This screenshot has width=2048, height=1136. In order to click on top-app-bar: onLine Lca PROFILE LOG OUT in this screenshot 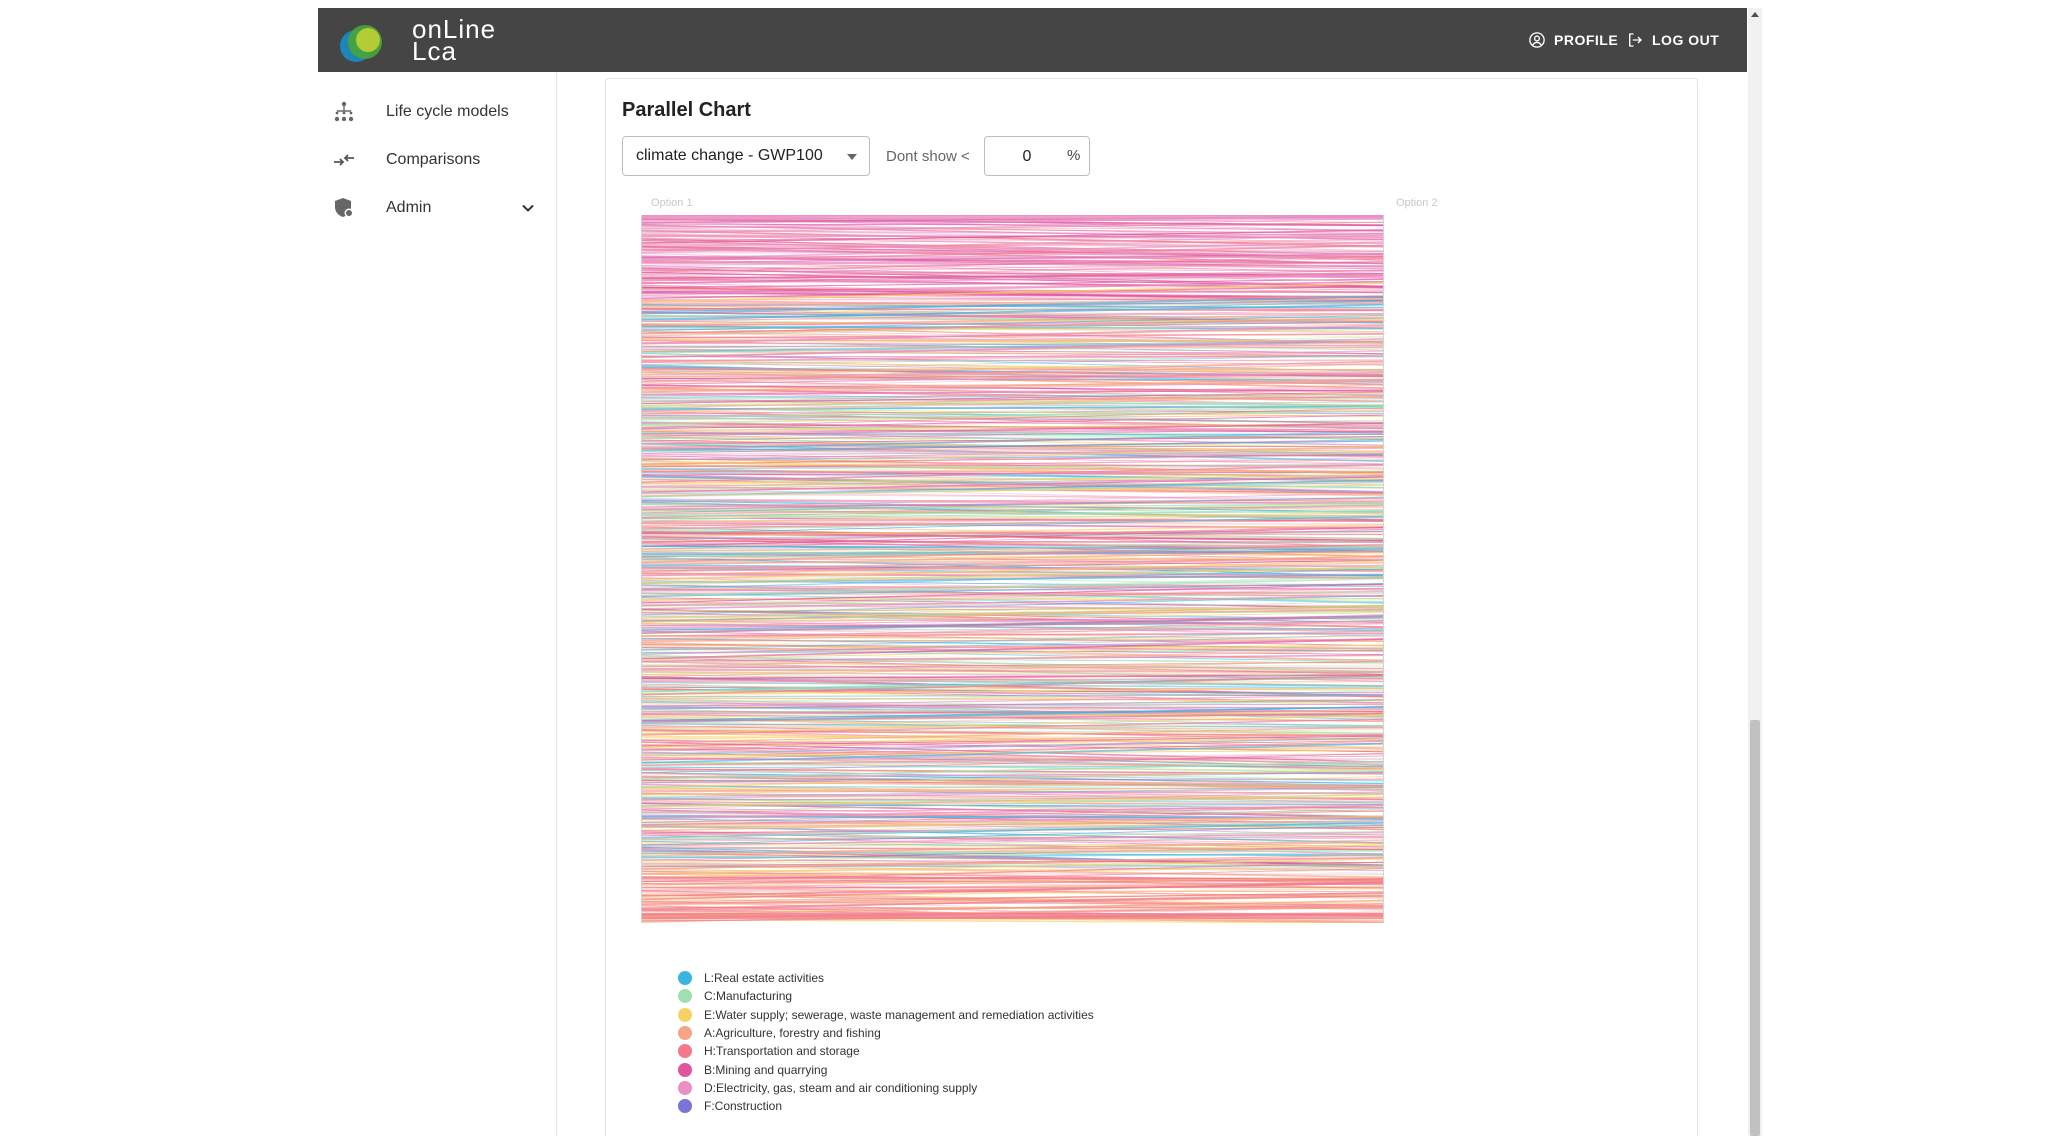, I will do `click(1032, 40)`.